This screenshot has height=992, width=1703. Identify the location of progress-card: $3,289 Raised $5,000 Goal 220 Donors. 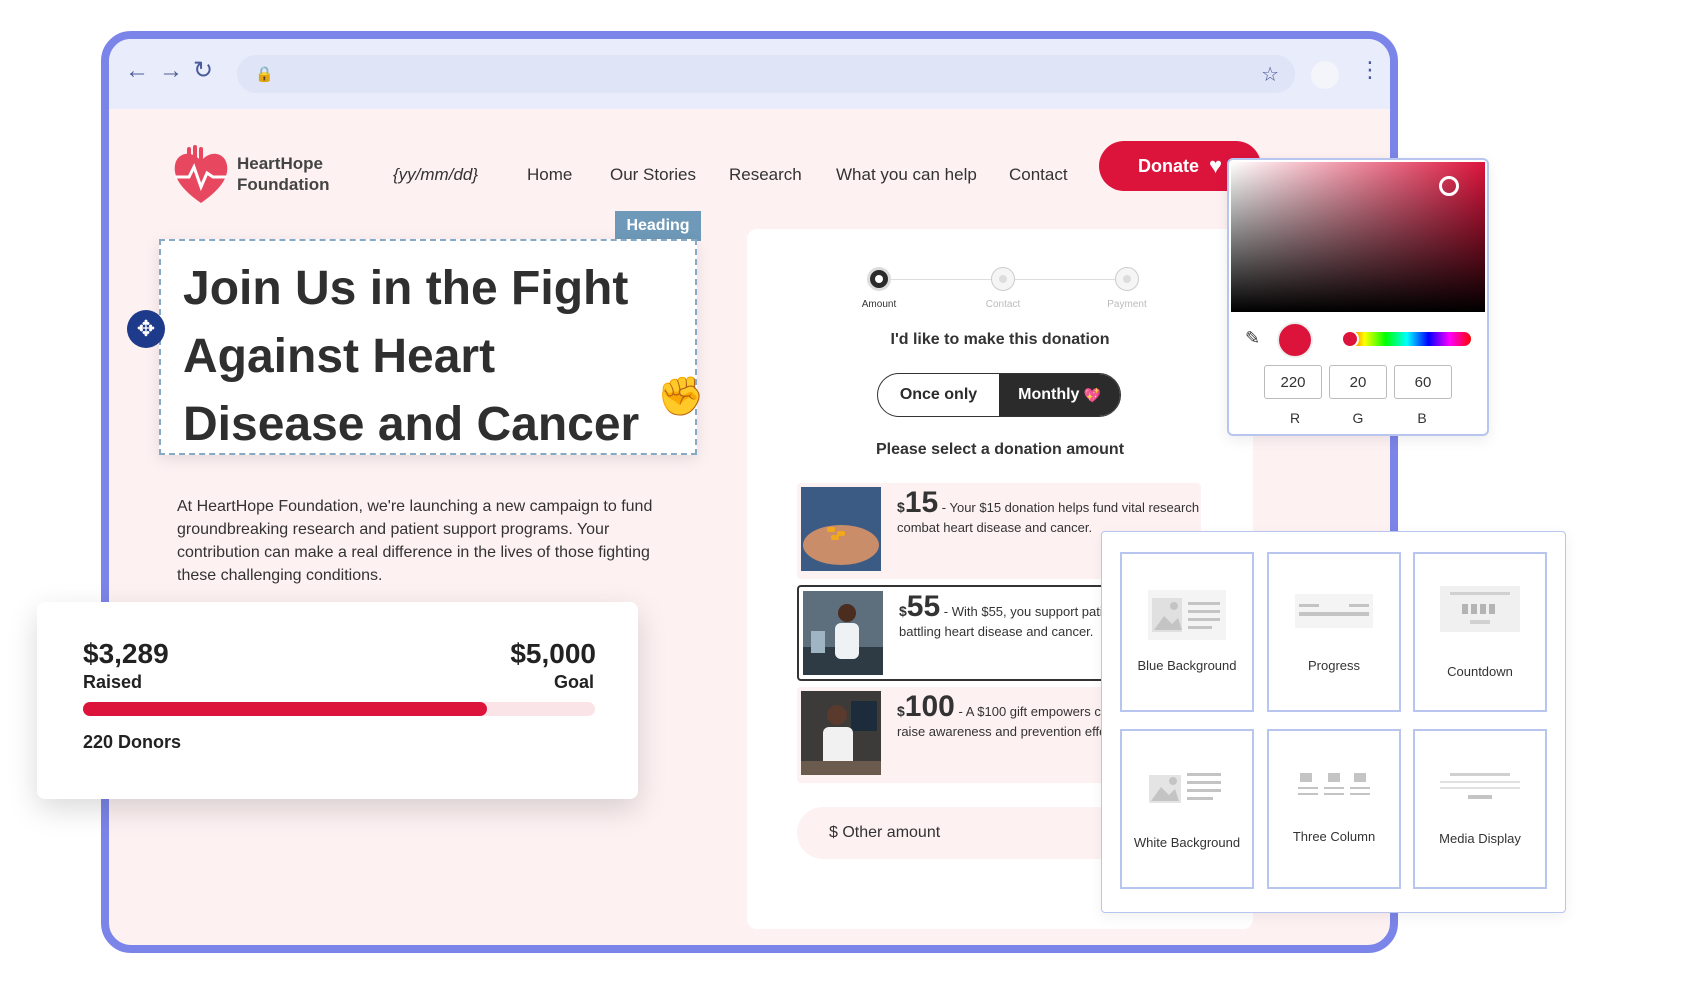
(337, 700).